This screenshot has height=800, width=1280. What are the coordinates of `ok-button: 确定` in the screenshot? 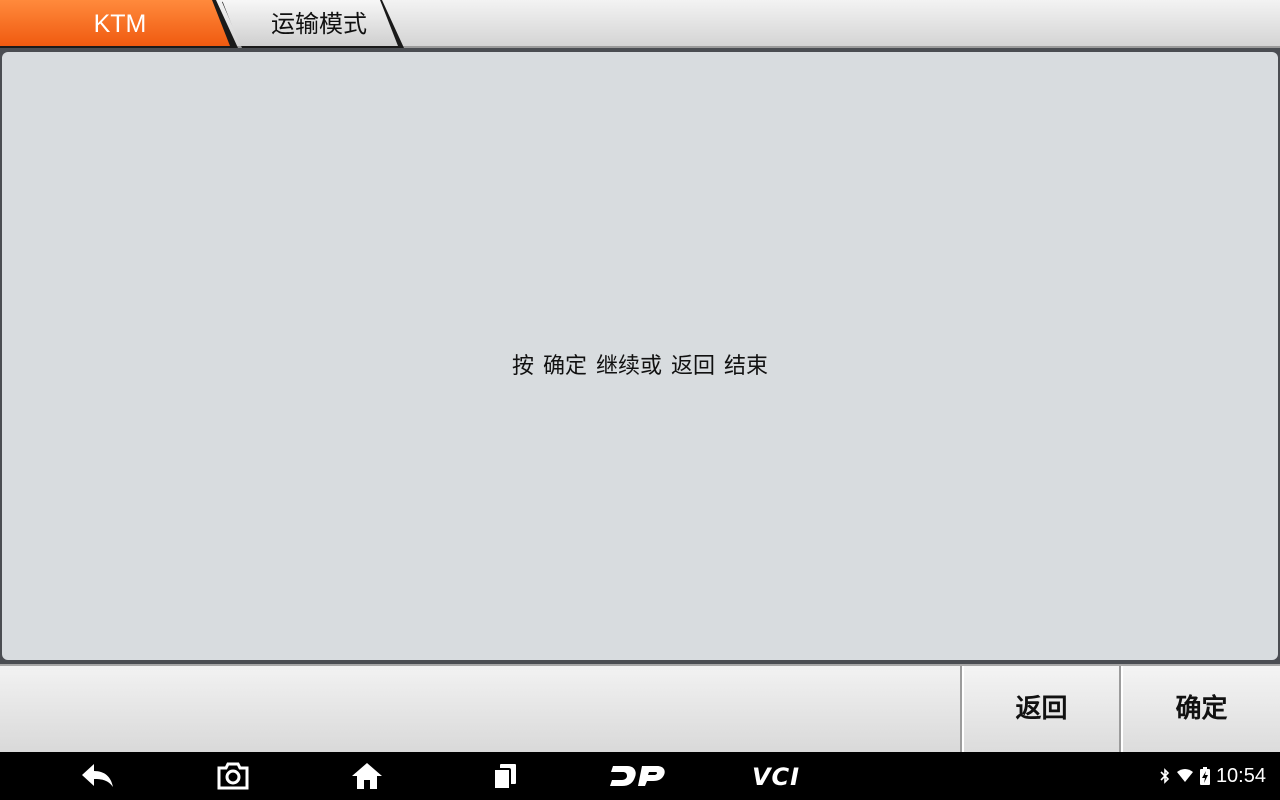 It's located at (1199, 709).